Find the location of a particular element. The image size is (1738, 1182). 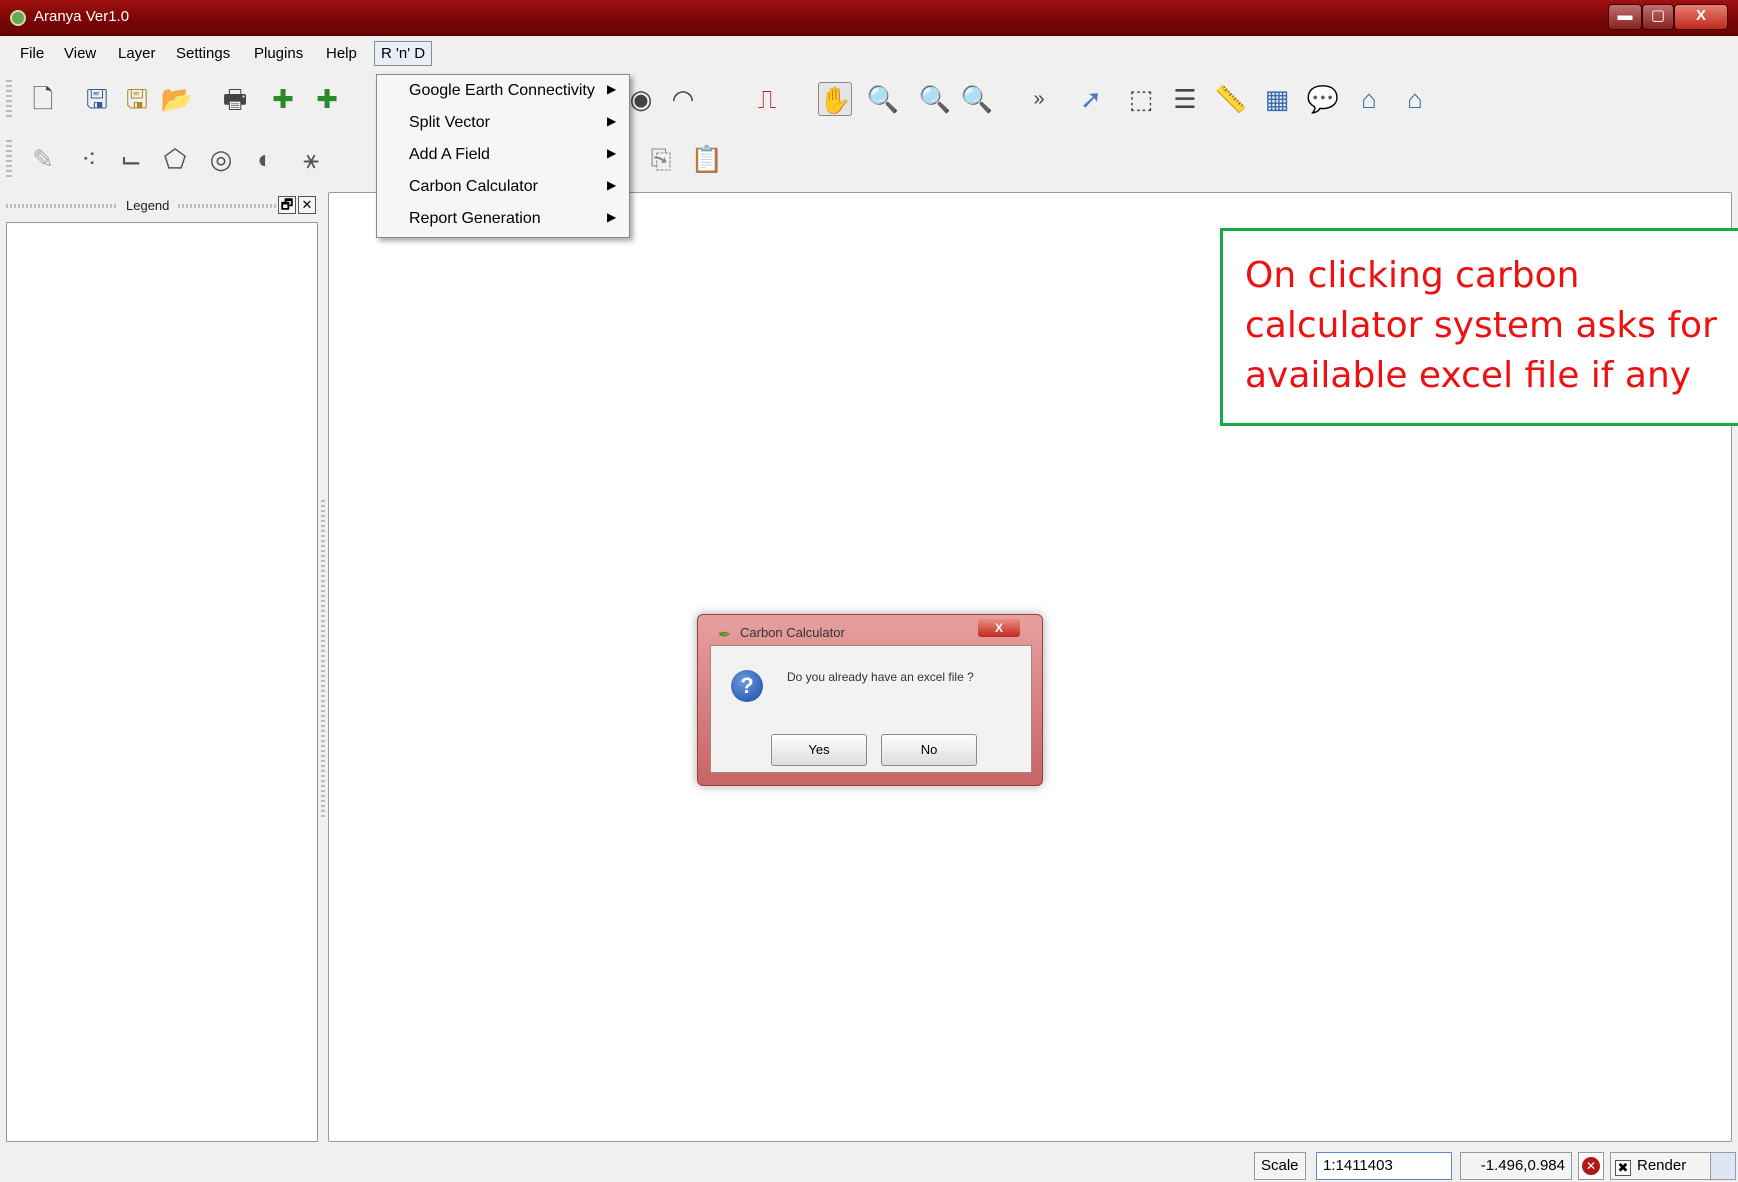

menu-item-carbon-calculator: Carbon Calculator ▶ is located at coordinates (503, 188).